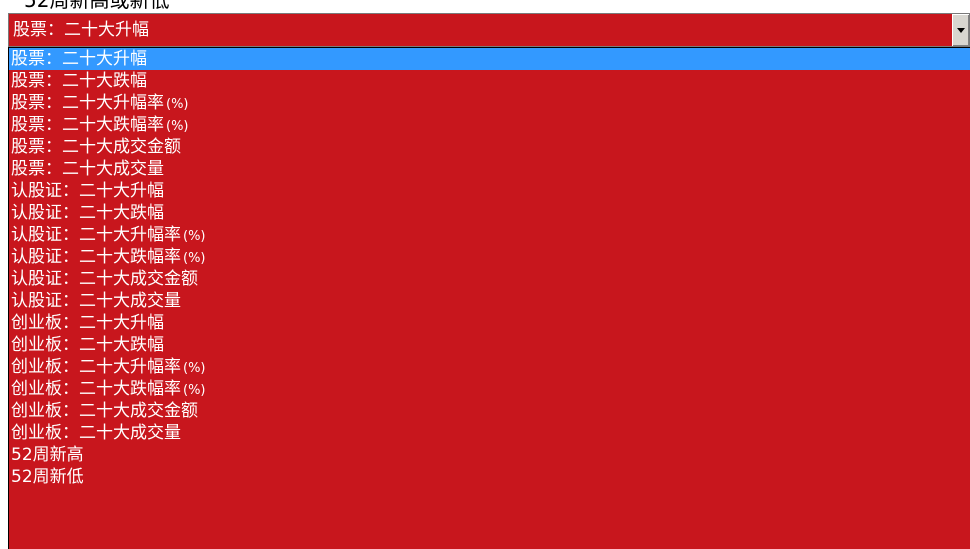  What do you see at coordinates (489, 103) in the screenshot?
I see `dropdown-option: 股票：二十大升幅率 (%)` at bounding box center [489, 103].